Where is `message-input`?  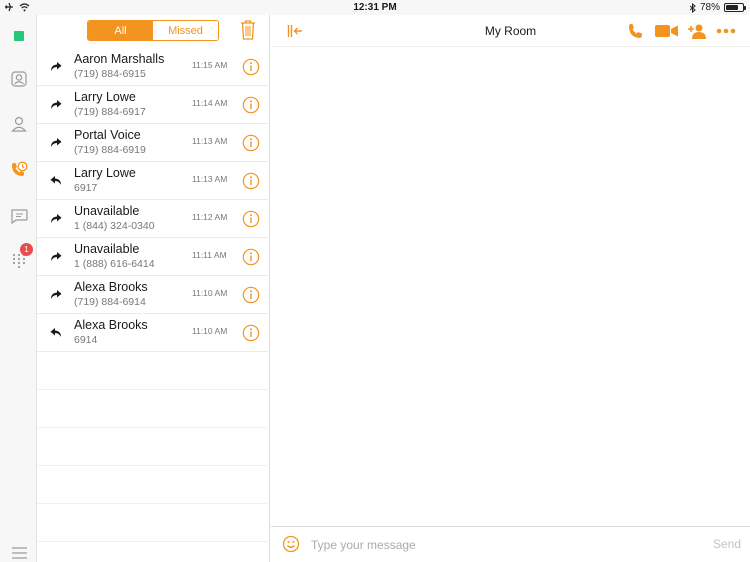
message-input is located at coordinates (501, 545).